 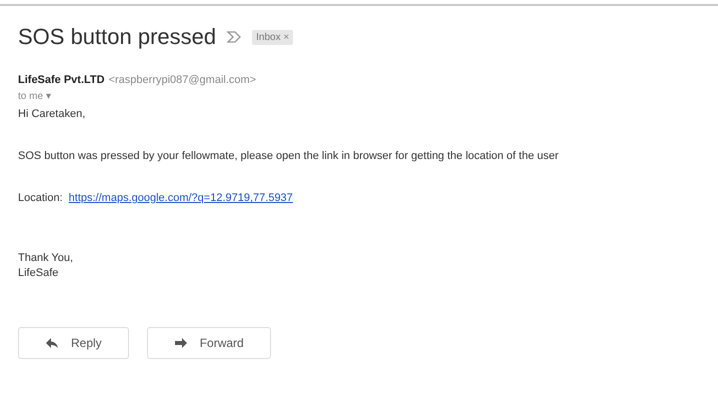 What do you see at coordinates (61, 80) in the screenshot?
I see `sender-name: LifeSafe Pvt.LTD` at bounding box center [61, 80].